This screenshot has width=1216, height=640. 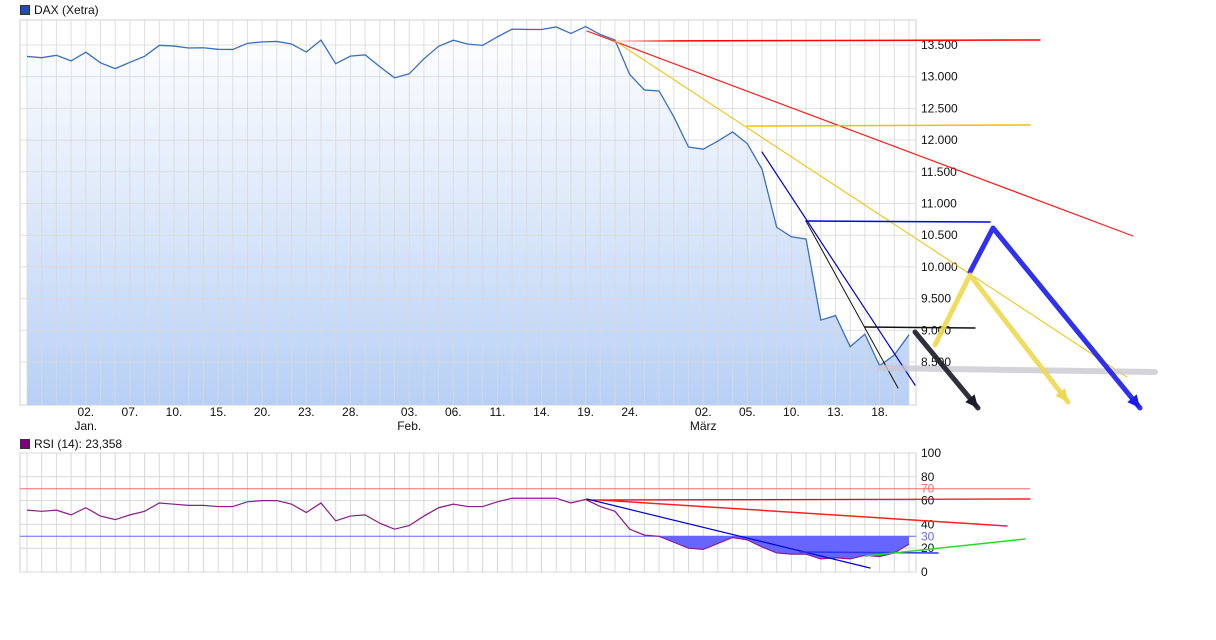 What do you see at coordinates (1055, 318) in the screenshot?
I see `blue-arrow` at bounding box center [1055, 318].